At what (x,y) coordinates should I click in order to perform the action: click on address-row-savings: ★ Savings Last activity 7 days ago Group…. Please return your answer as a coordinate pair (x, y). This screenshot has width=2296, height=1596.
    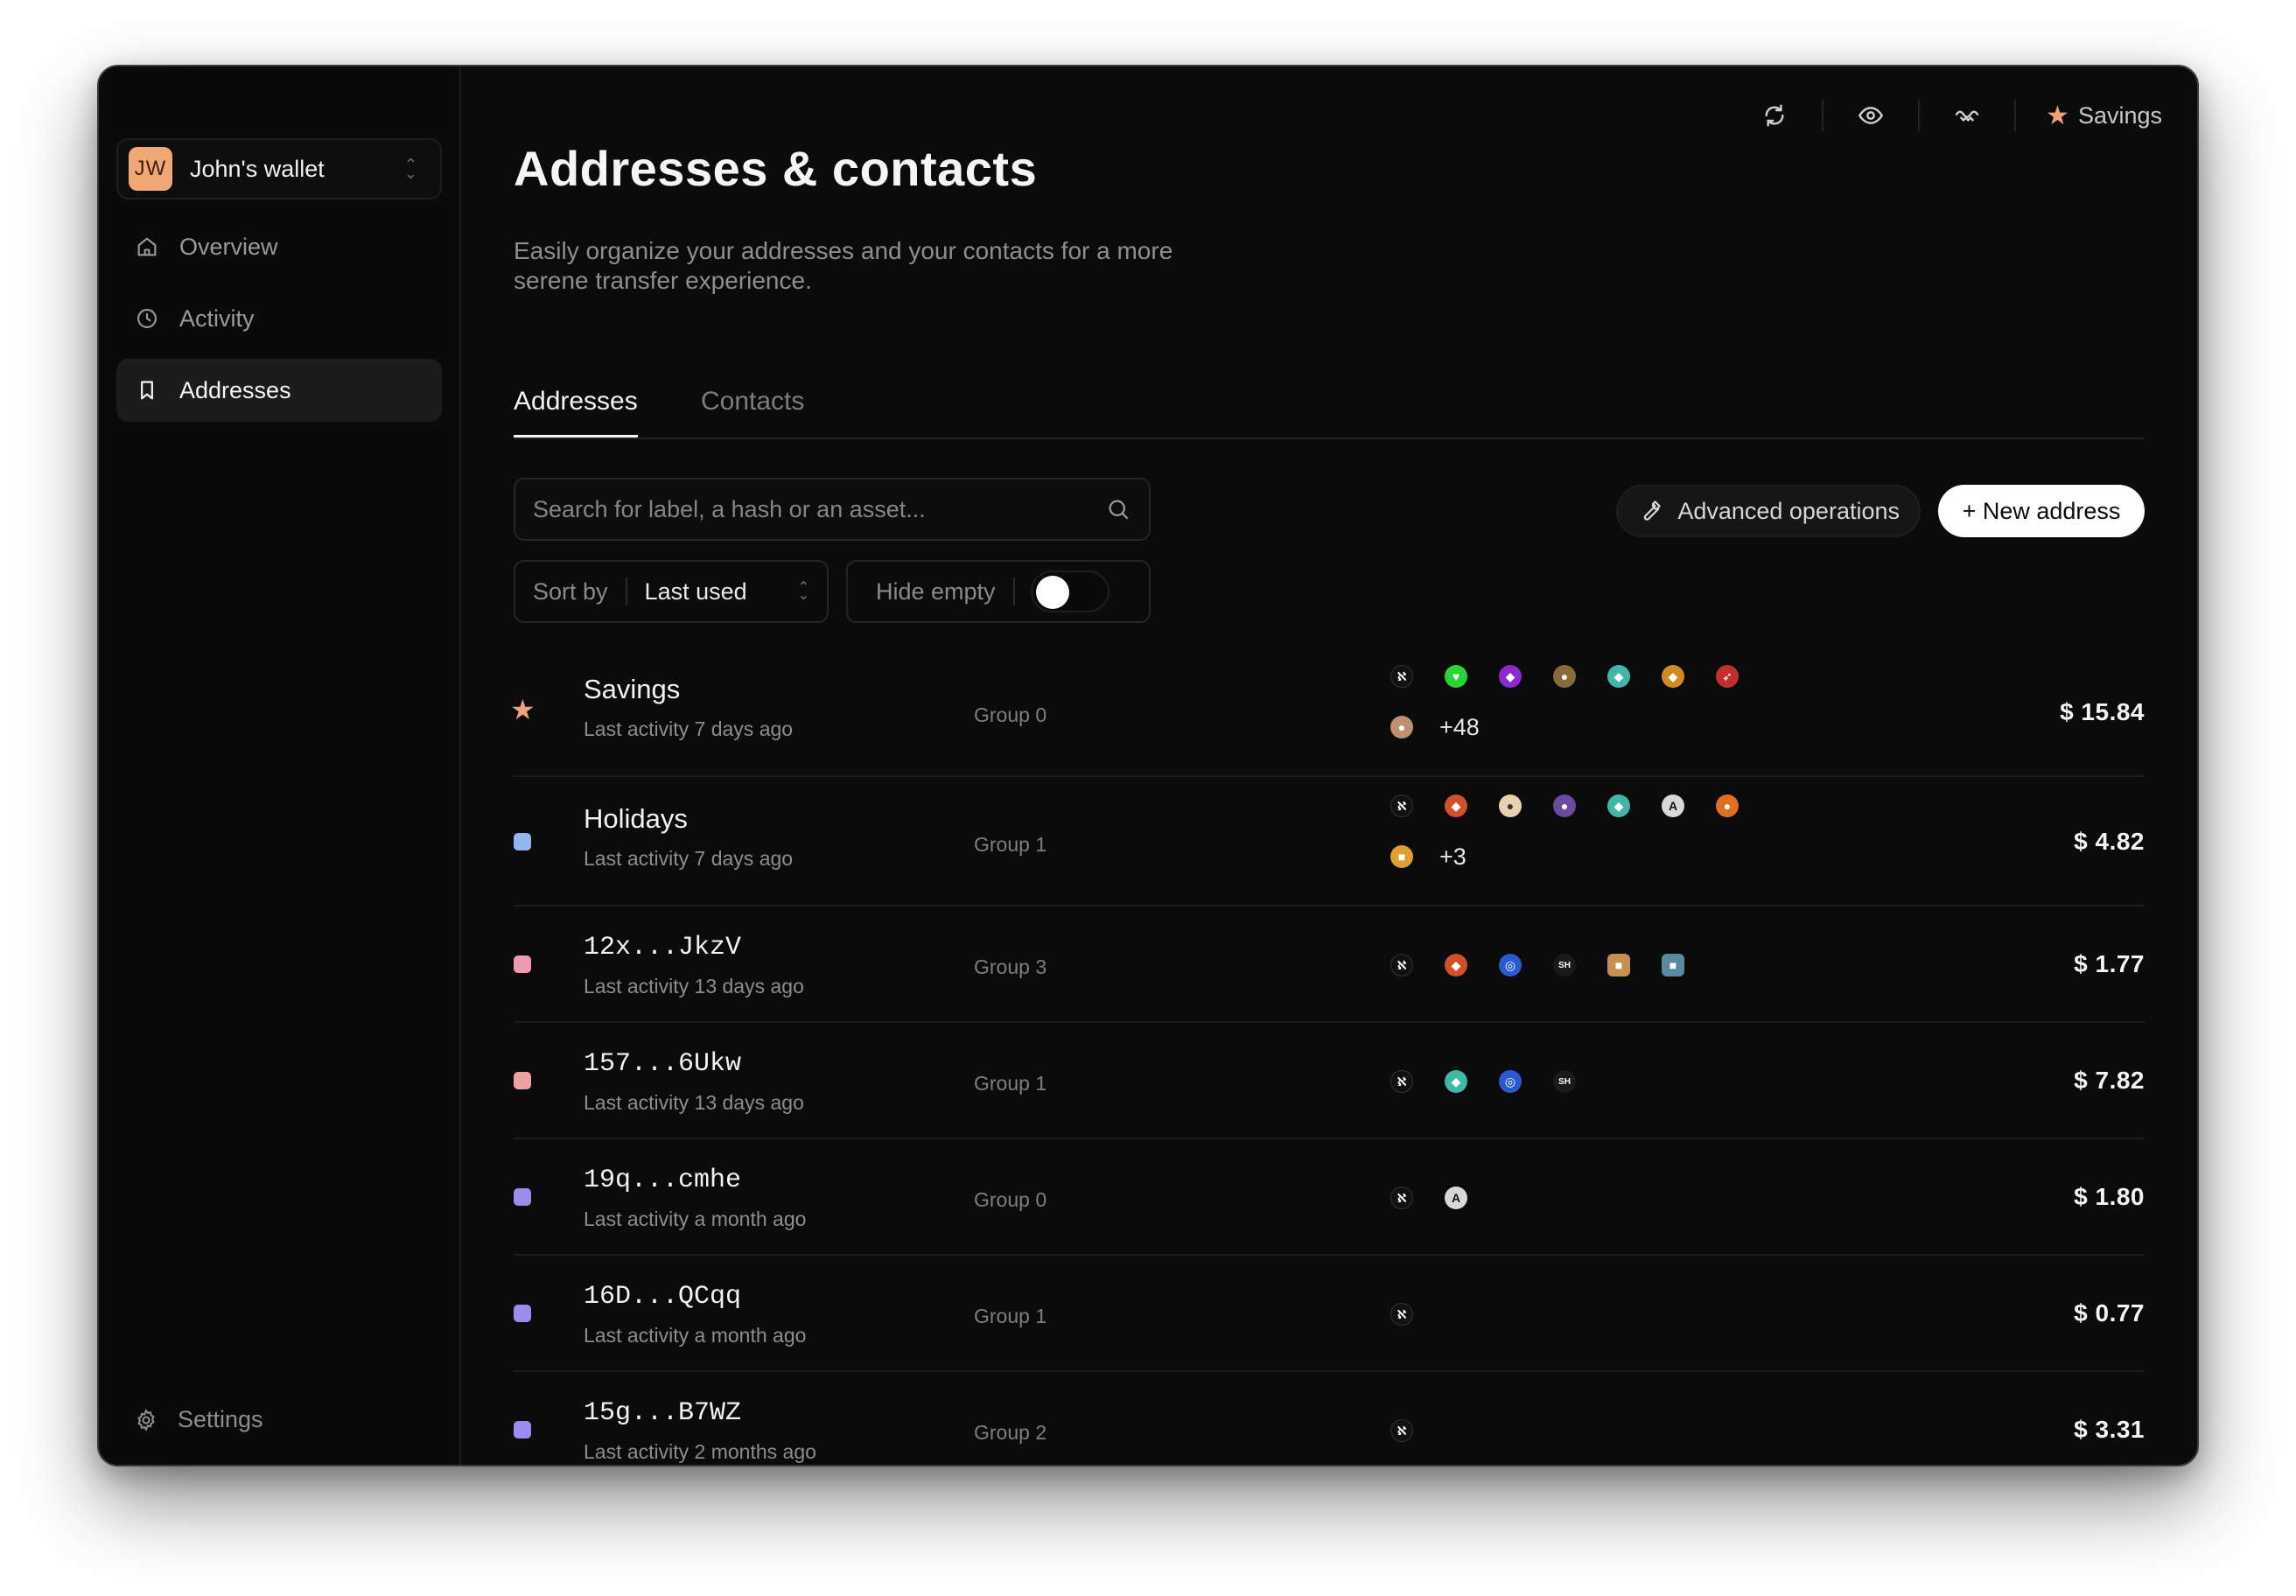
    Looking at the image, I should click on (1327, 712).